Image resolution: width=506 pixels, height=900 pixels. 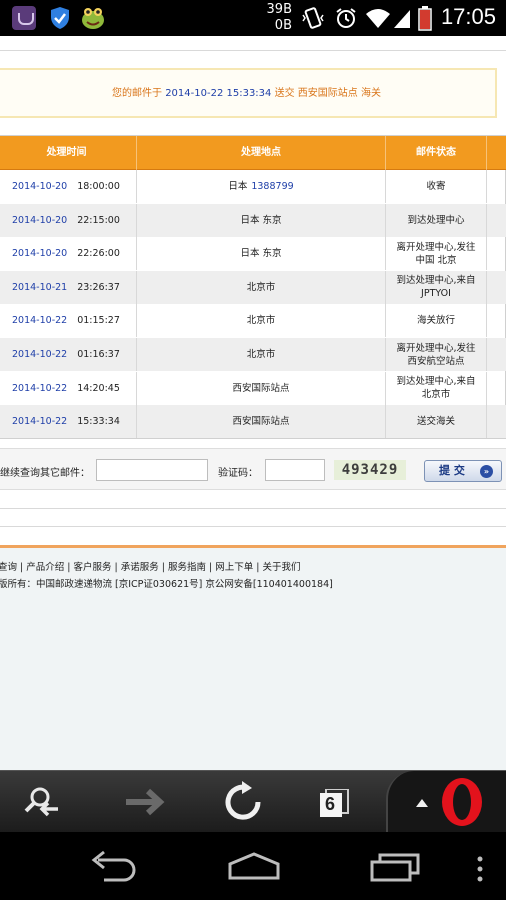 I want to click on status-bar: 39B 0B 17:05, so click(x=253, y=18).